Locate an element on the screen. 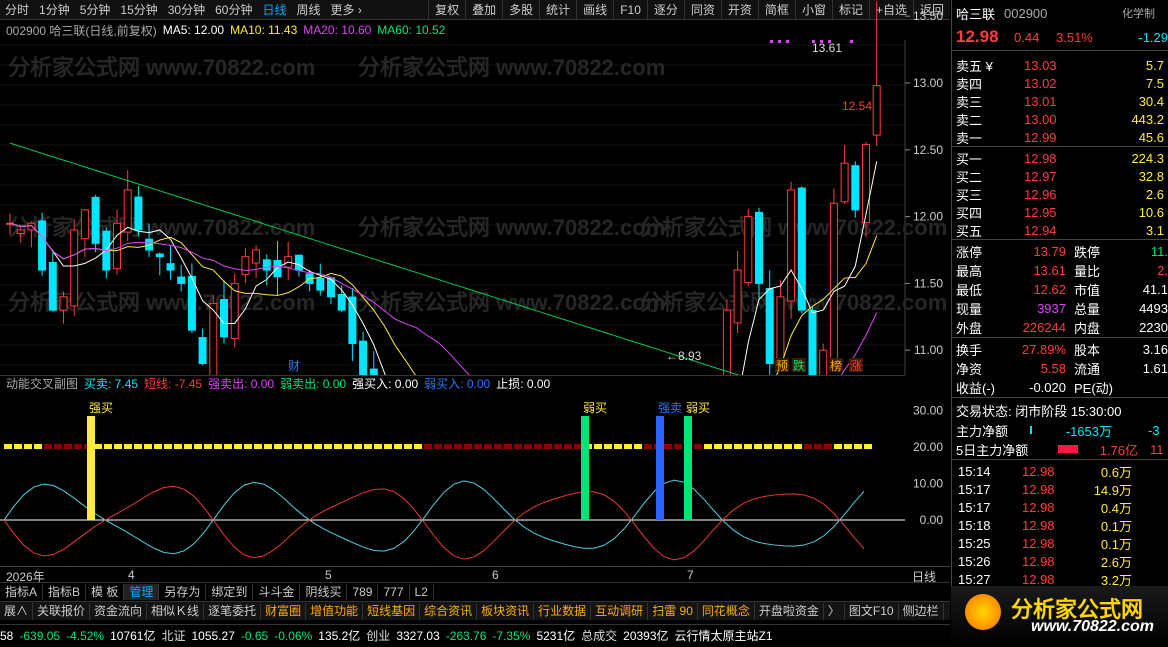  indicator-tab: 绑定到 is located at coordinates (230, 591).